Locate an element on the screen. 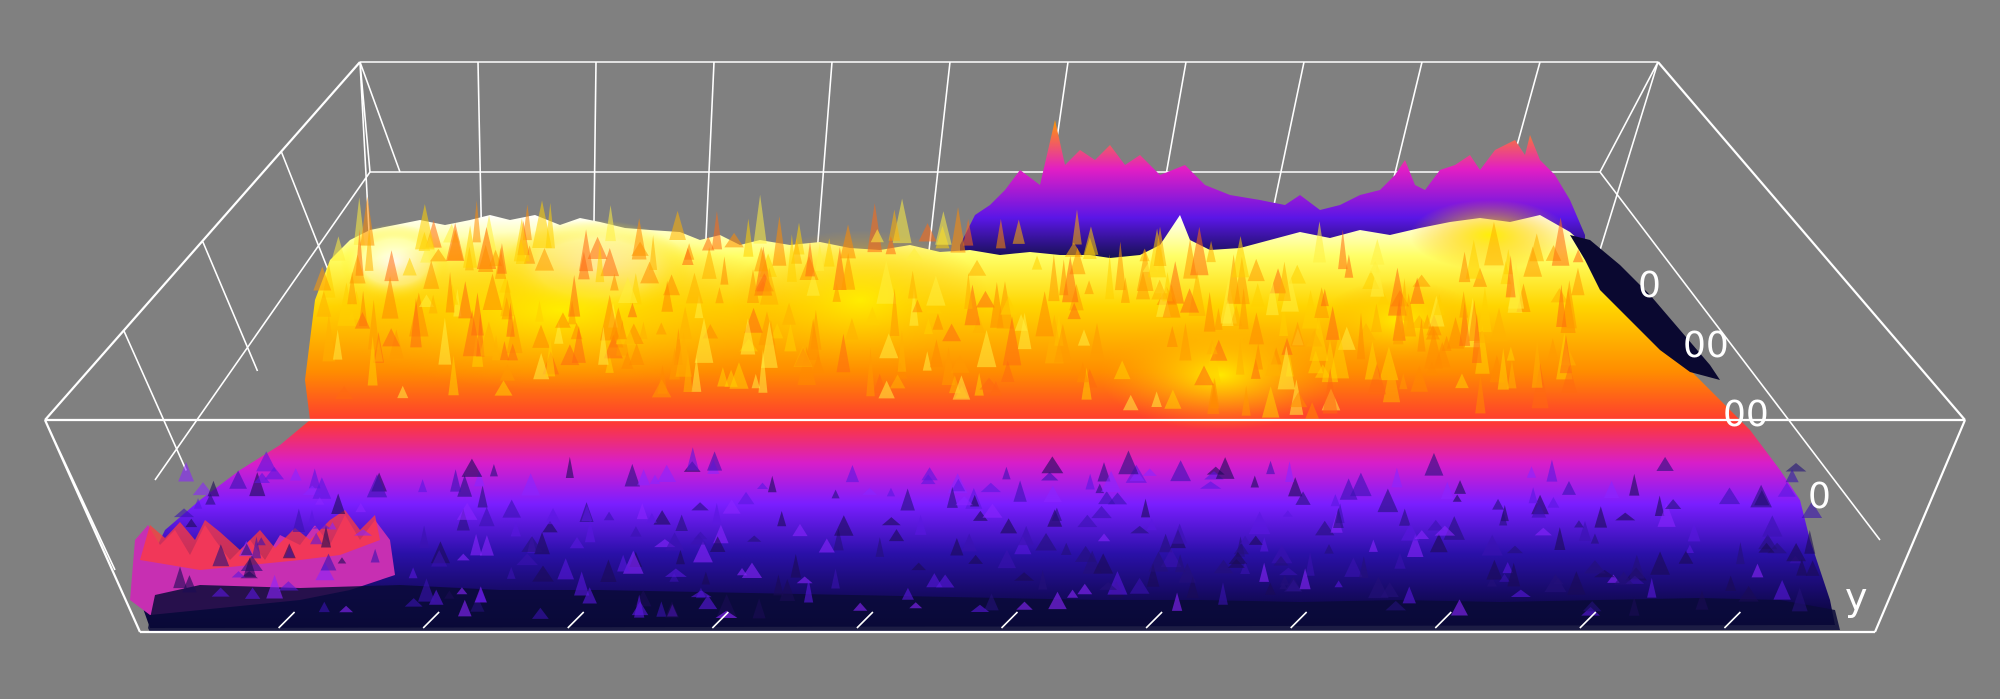 The height and width of the screenshot is (699, 2000). y-axis-title: y is located at coordinates (1856, 597).